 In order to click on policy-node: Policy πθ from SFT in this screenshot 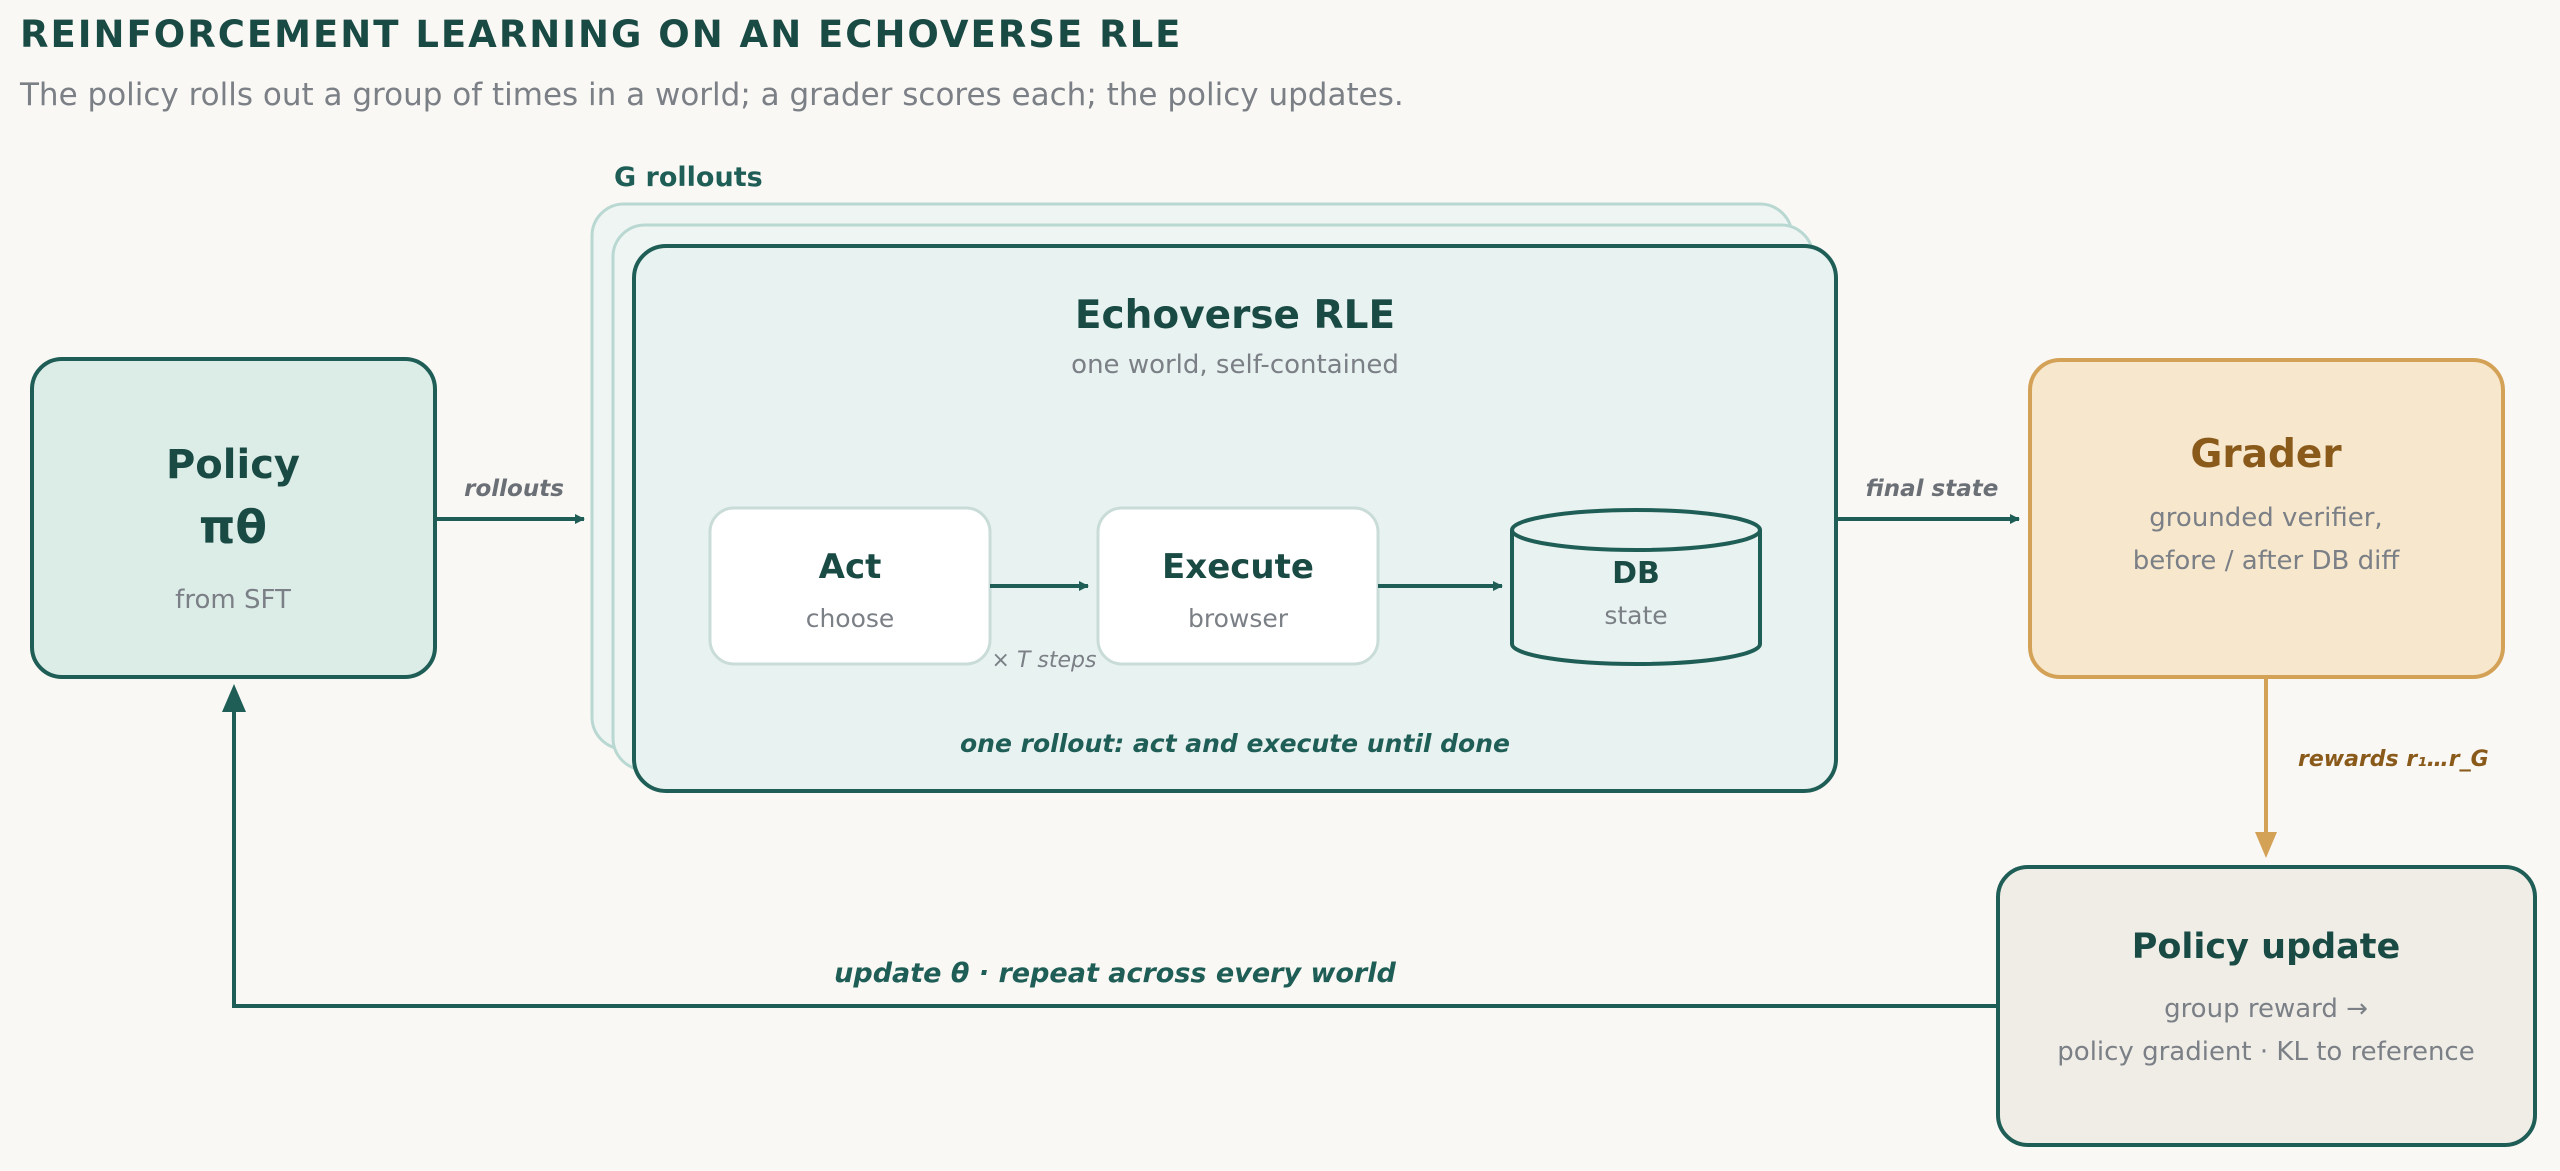, I will do `click(233, 518)`.